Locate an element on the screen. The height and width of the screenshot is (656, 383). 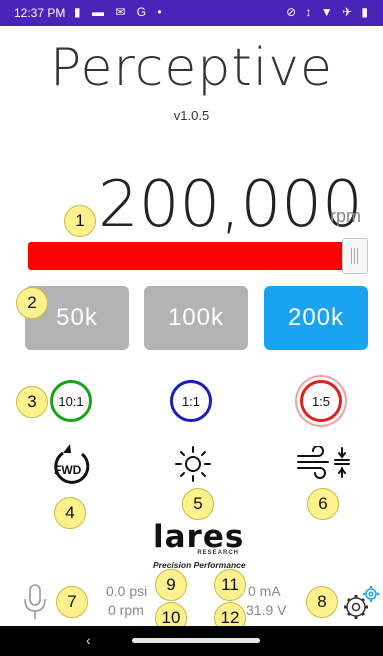
gear-icon is located at coordinates (361, 602).